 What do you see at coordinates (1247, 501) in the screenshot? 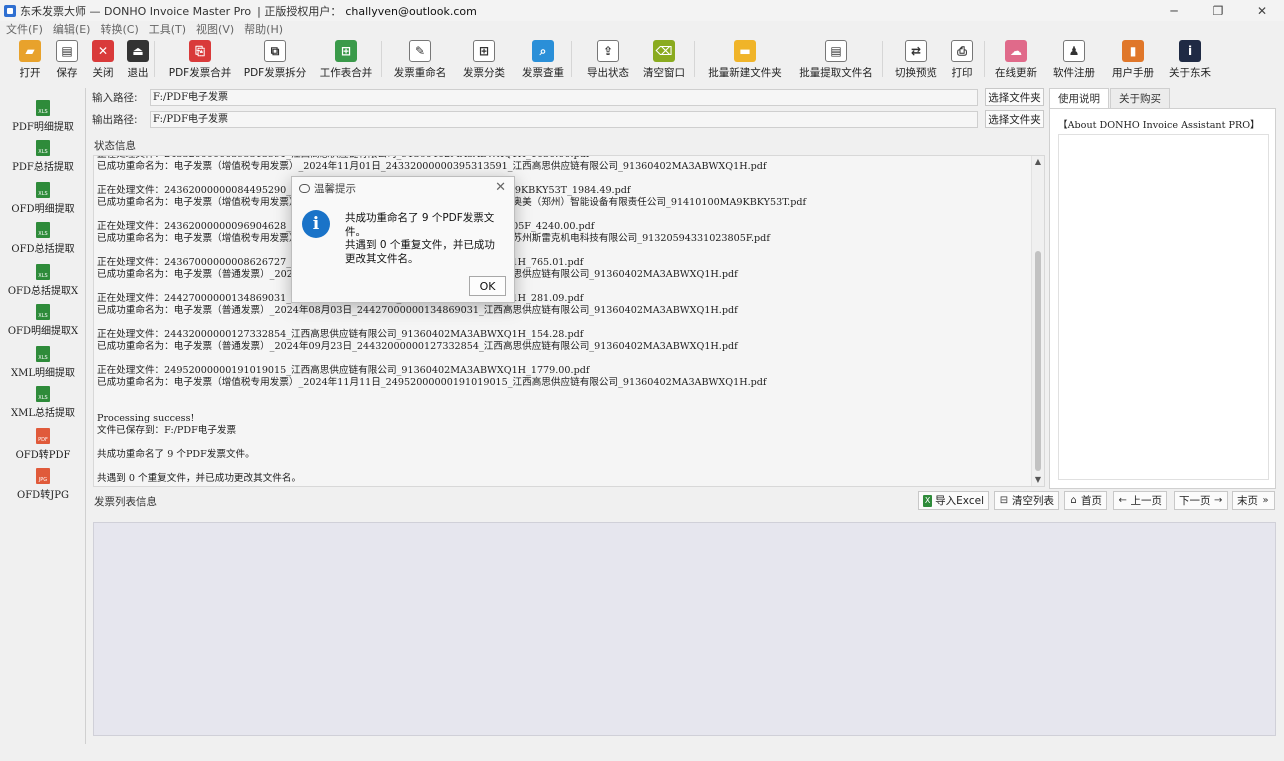
I see `list-button-label: 末页` at bounding box center [1247, 501].